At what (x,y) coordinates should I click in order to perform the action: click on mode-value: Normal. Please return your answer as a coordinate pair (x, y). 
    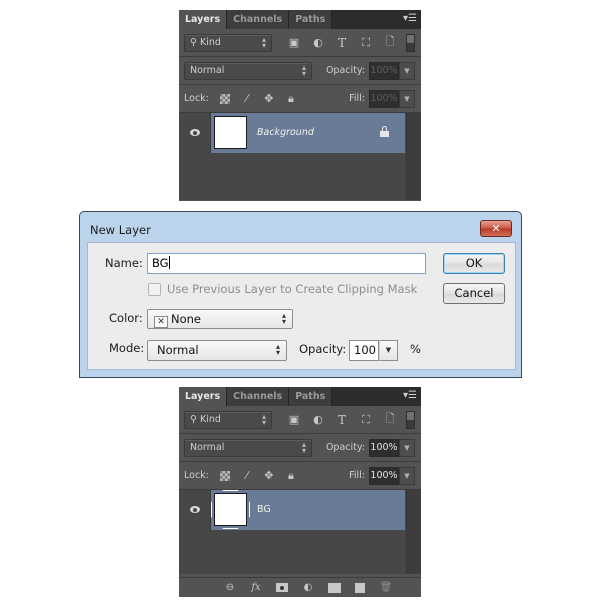
    Looking at the image, I should click on (178, 350).